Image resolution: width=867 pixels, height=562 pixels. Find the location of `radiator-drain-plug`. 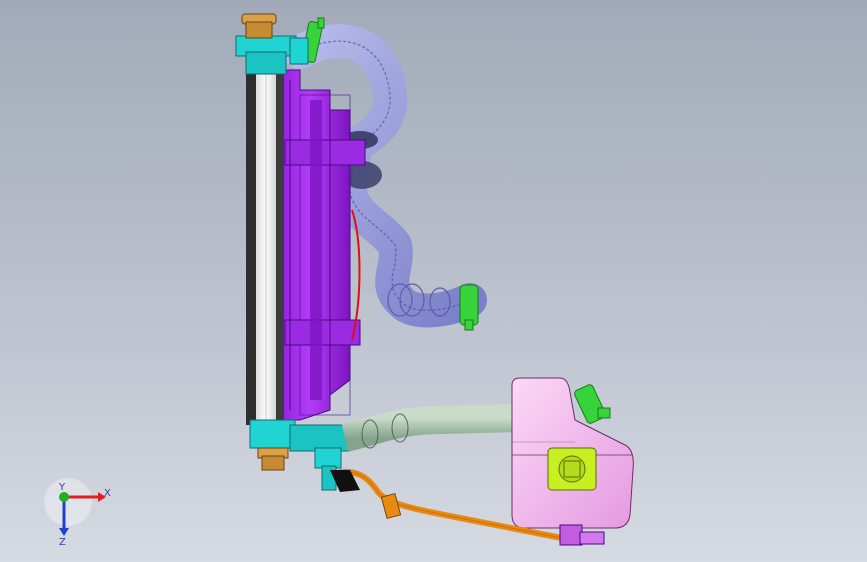

radiator-drain-plug is located at coordinates (273, 459).